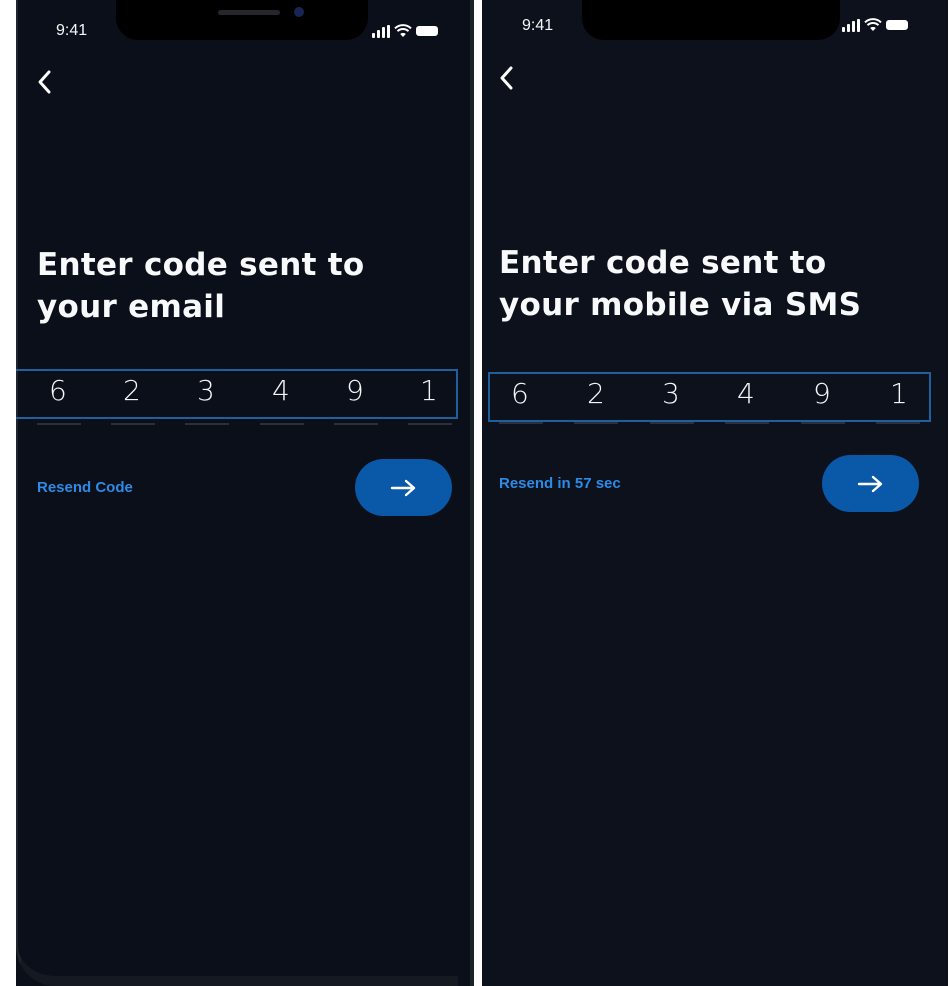  I want to click on device-edge, so click(466, 493).